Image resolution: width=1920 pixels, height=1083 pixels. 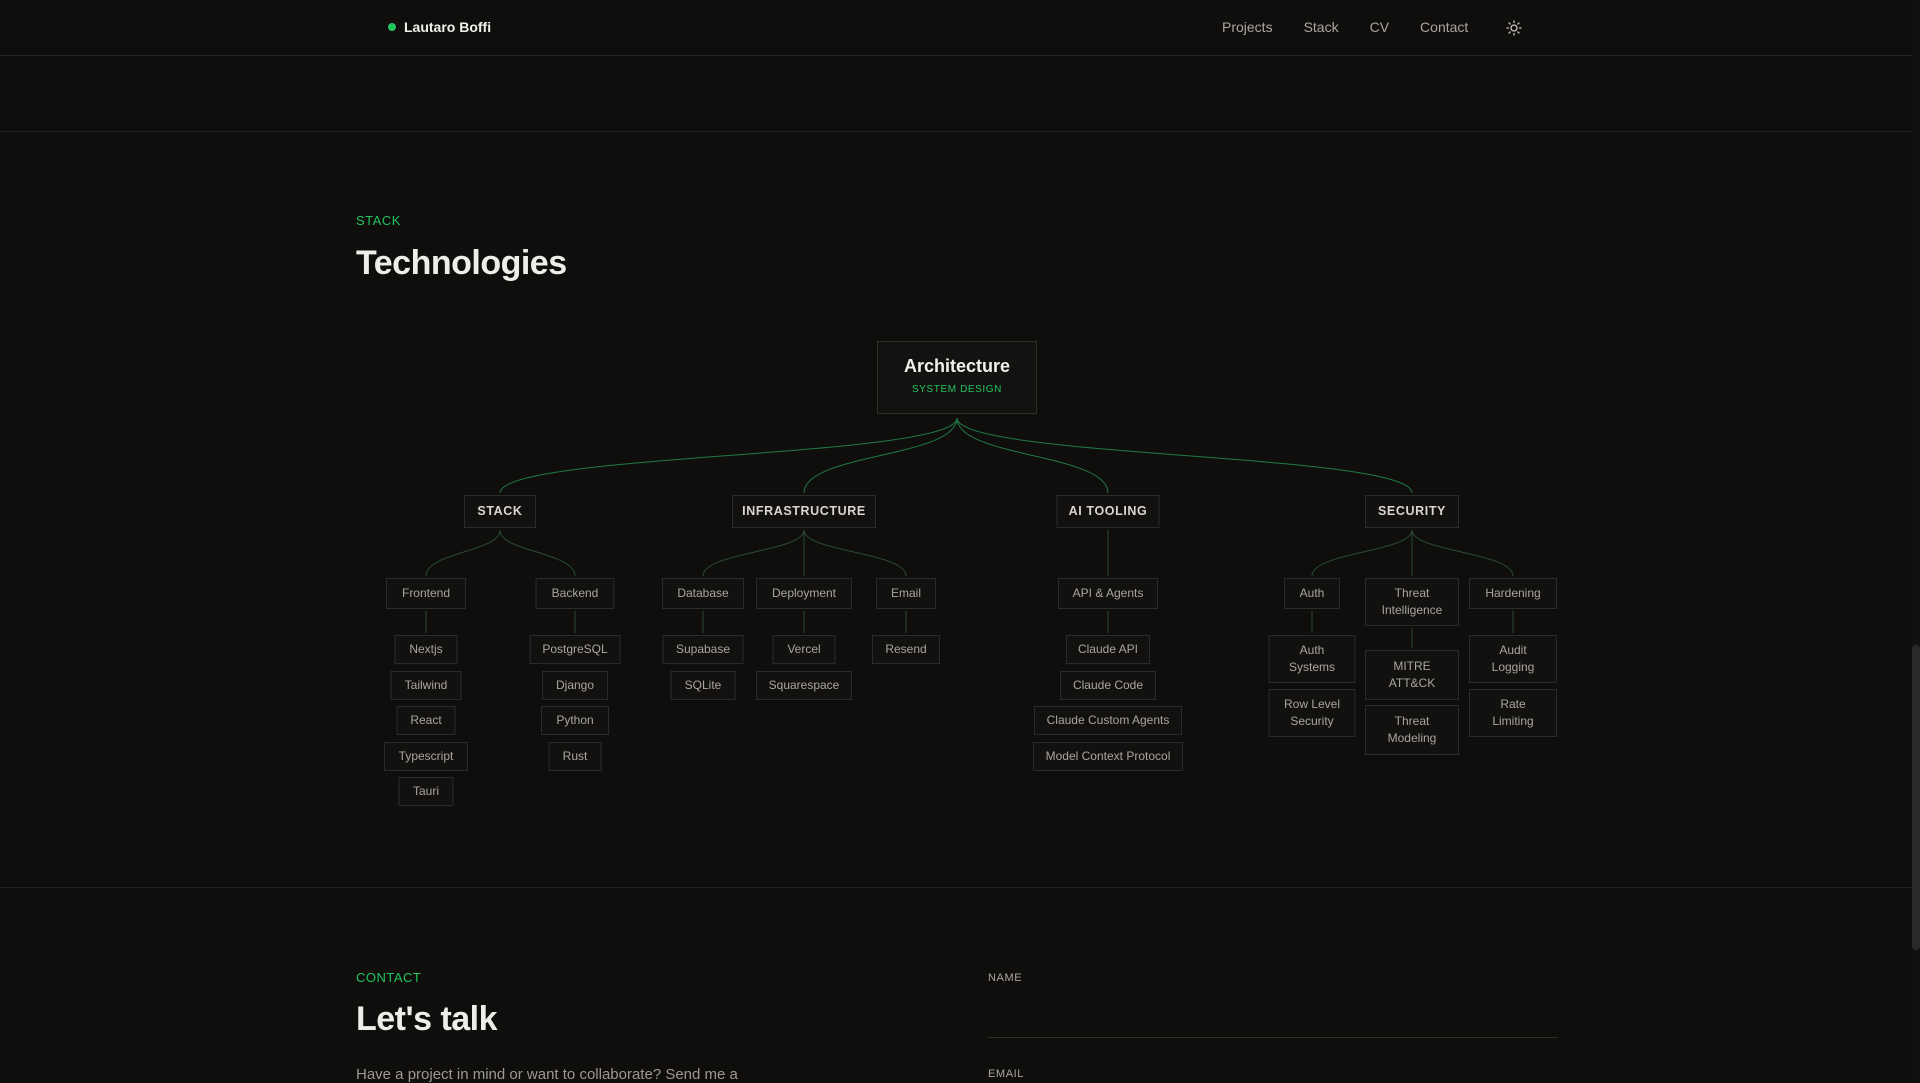 What do you see at coordinates (969, 532) in the screenshot?
I see `tree-connectors` at bounding box center [969, 532].